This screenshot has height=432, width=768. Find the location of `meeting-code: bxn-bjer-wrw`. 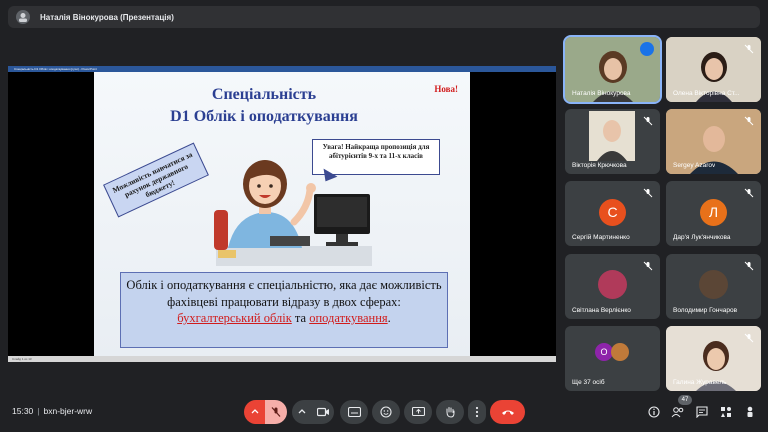

meeting-code: bxn-bjer-wrw is located at coordinates (68, 411).